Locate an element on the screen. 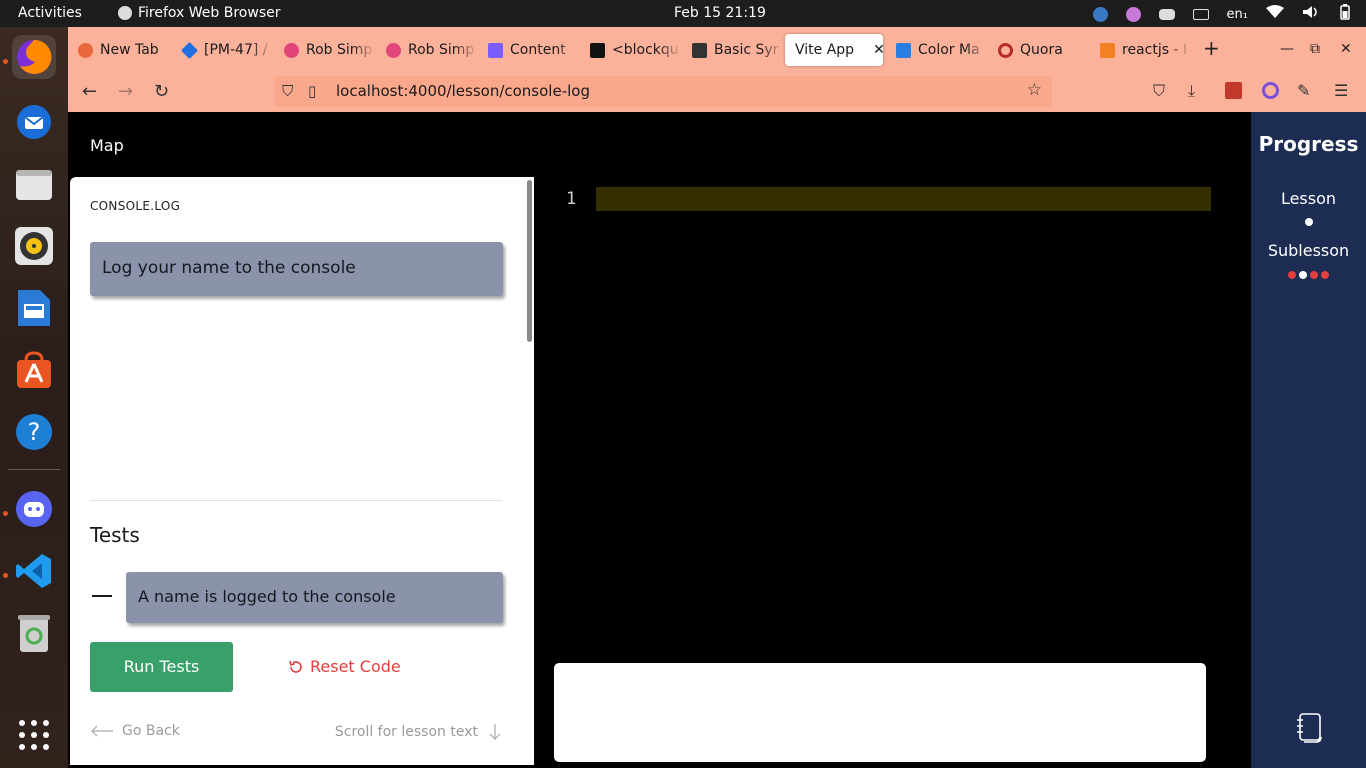  reload-icon: ↻ is located at coordinates (161, 91).